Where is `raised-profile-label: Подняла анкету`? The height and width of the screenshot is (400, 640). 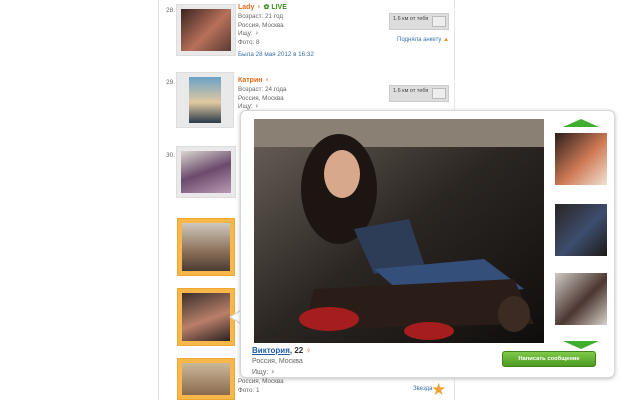 raised-profile-label: Подняла анкету is located at coordinates (419, 40).